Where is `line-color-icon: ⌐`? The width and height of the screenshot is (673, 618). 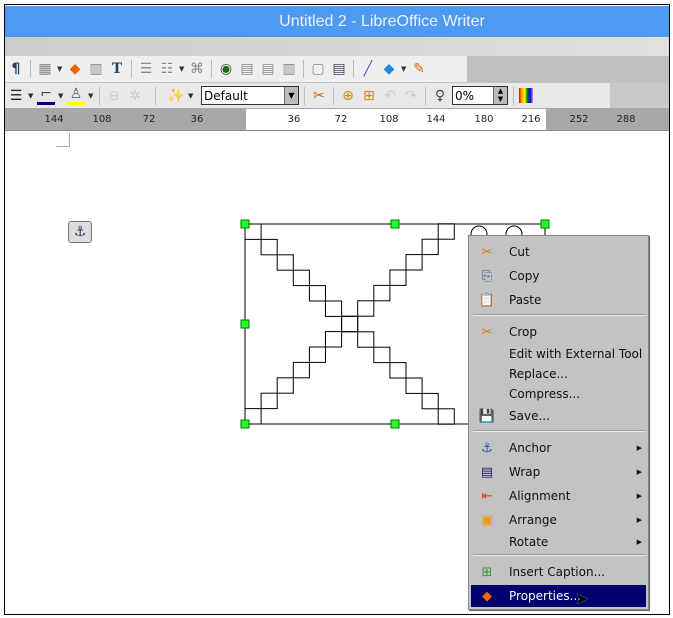 line-color-icon: ⌐ is located at coordinates (46, 95).